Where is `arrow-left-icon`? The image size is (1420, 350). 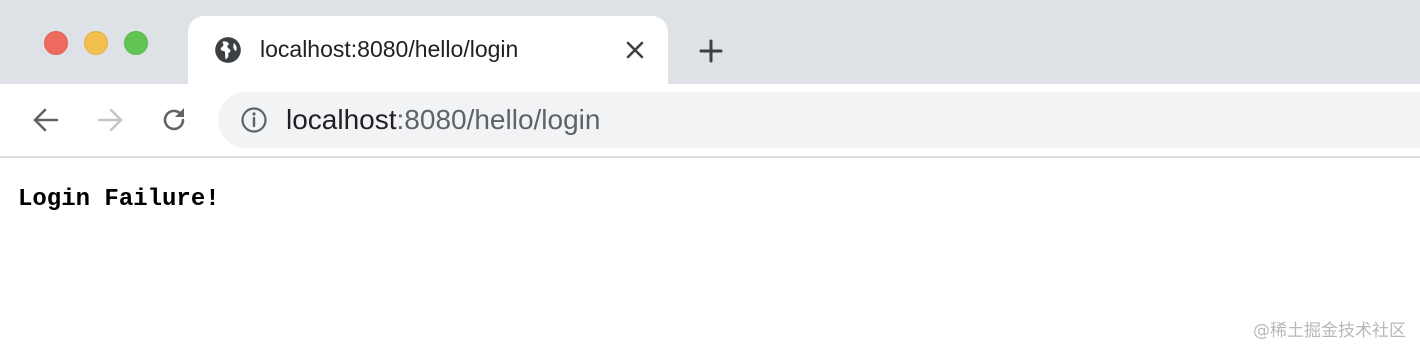 arrow-left-icon is located at coordinates (46, 120).